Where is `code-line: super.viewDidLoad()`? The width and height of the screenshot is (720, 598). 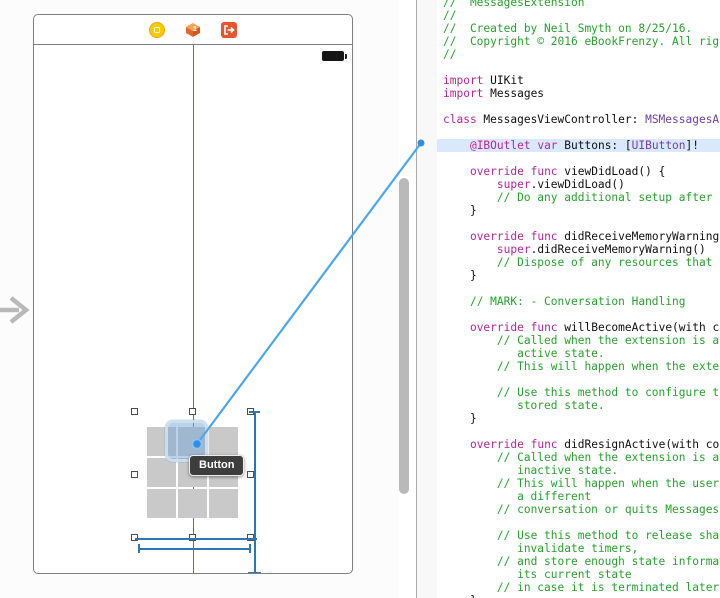
code-line: super.viewDidLoad() is located at coordinates (560, 184).